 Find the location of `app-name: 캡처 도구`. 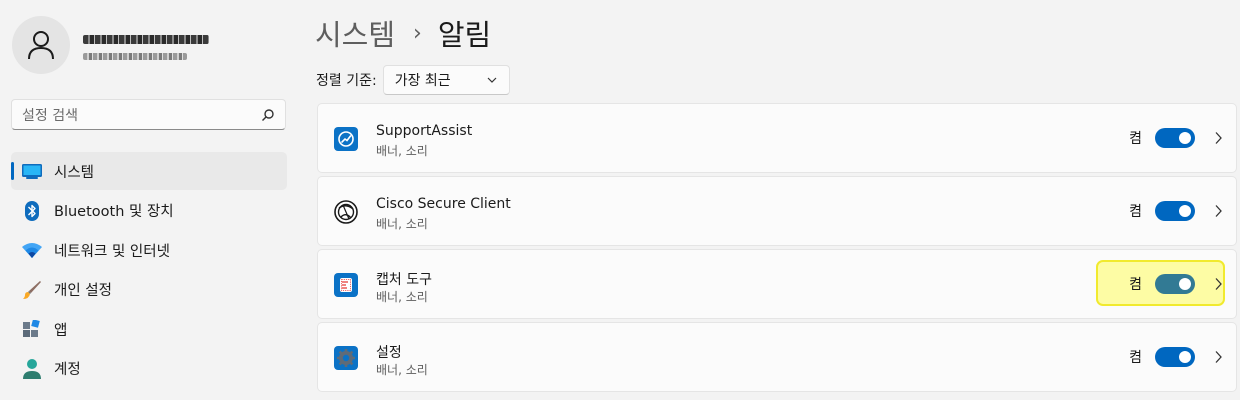

app-name: 캡처 도구 is located at coordinates (404, 280).